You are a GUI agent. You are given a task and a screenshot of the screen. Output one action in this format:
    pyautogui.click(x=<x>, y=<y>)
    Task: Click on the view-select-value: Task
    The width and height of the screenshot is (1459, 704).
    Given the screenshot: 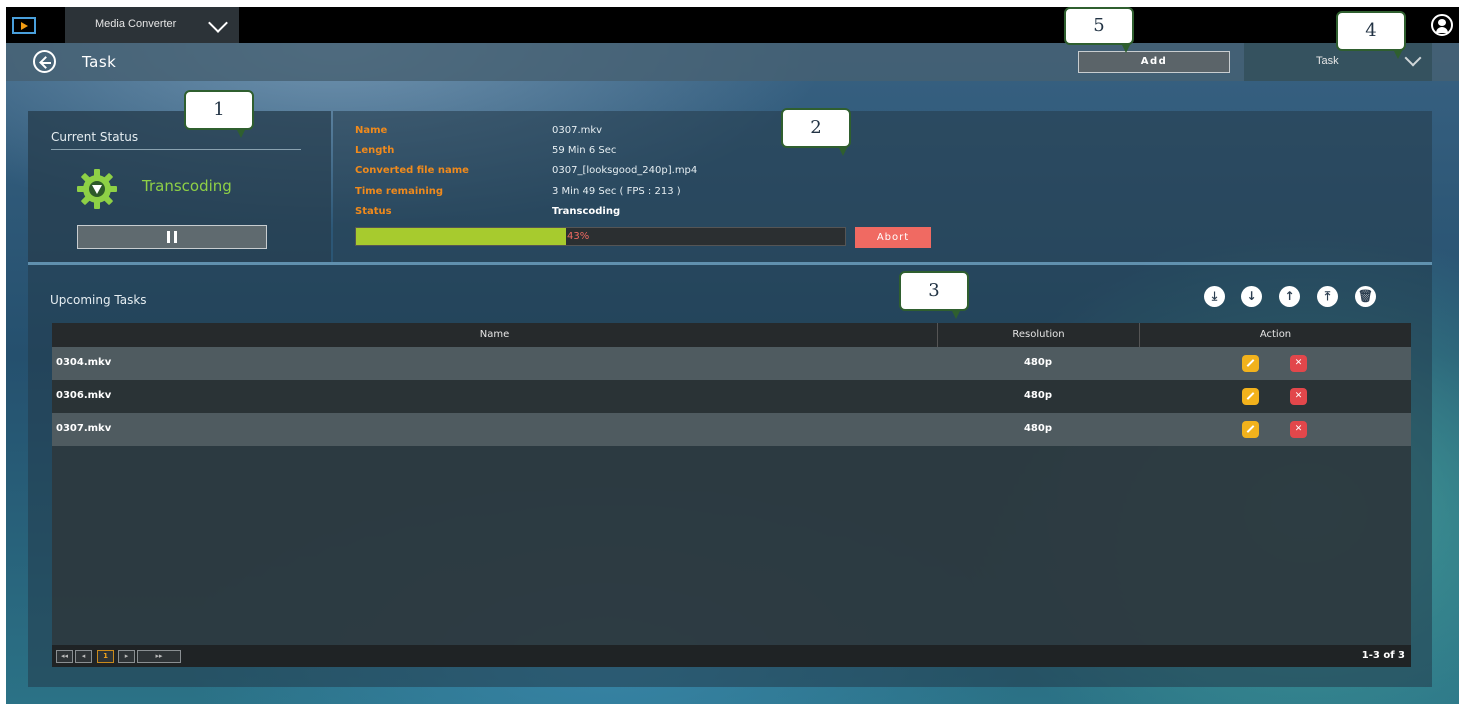 What is the action you would take?
    pyautogui.click(x=1327, y=61)
    